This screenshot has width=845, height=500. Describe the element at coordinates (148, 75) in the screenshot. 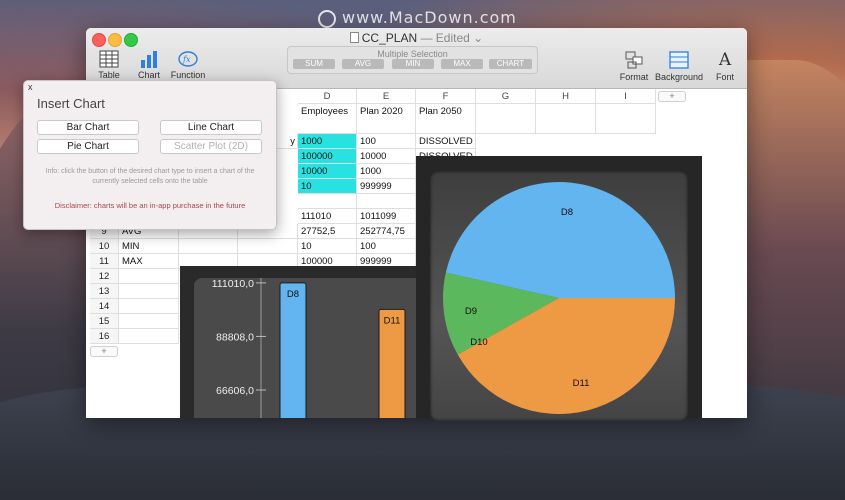

I see `chart-button-label: Chart` at that location.